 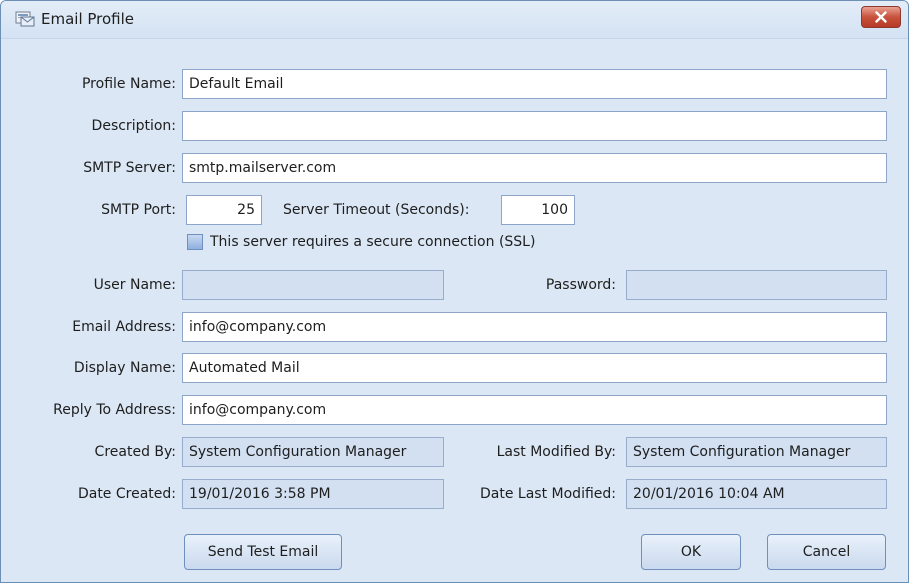 I want to click on smtp-port-field: 25, so click(x=224, y=210).